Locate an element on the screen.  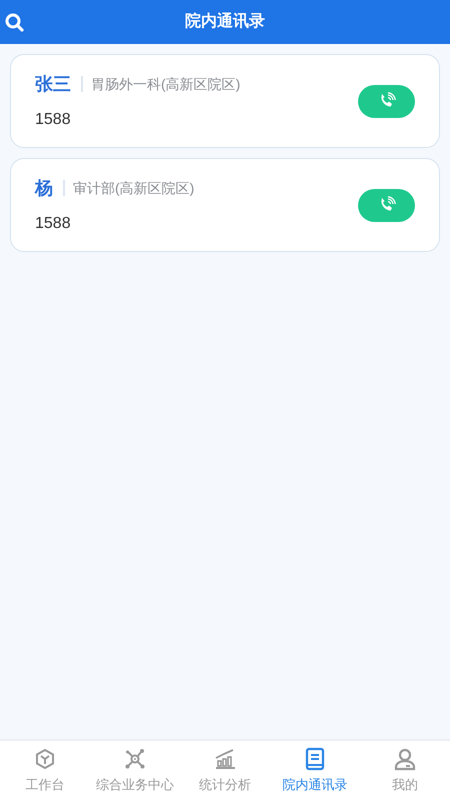
search-icon is located at coordinates (14, 22).